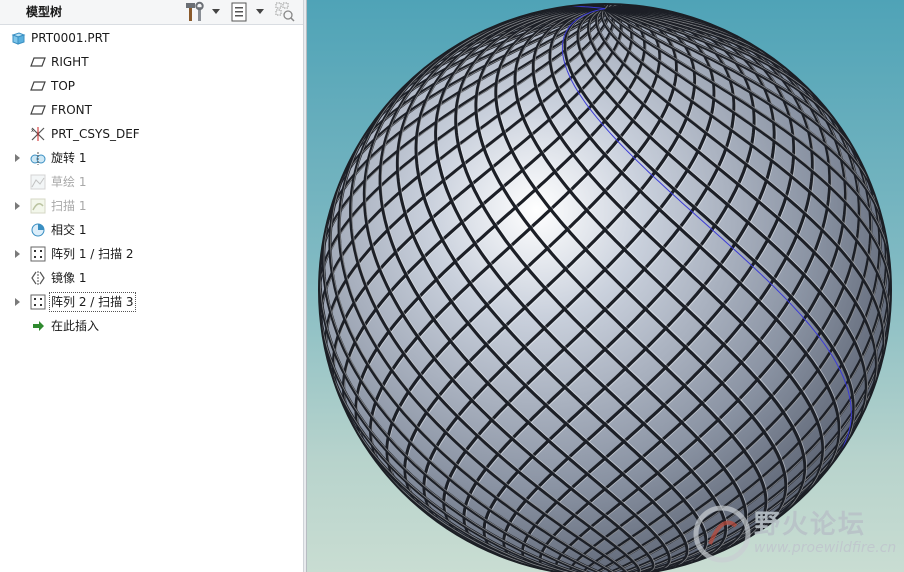 This screenshot has width=904, height=572. What do you see at coordinates (63, 86) in the screenshot?
I see `tree-item-label: TOP` at bounding box center [63, 86].